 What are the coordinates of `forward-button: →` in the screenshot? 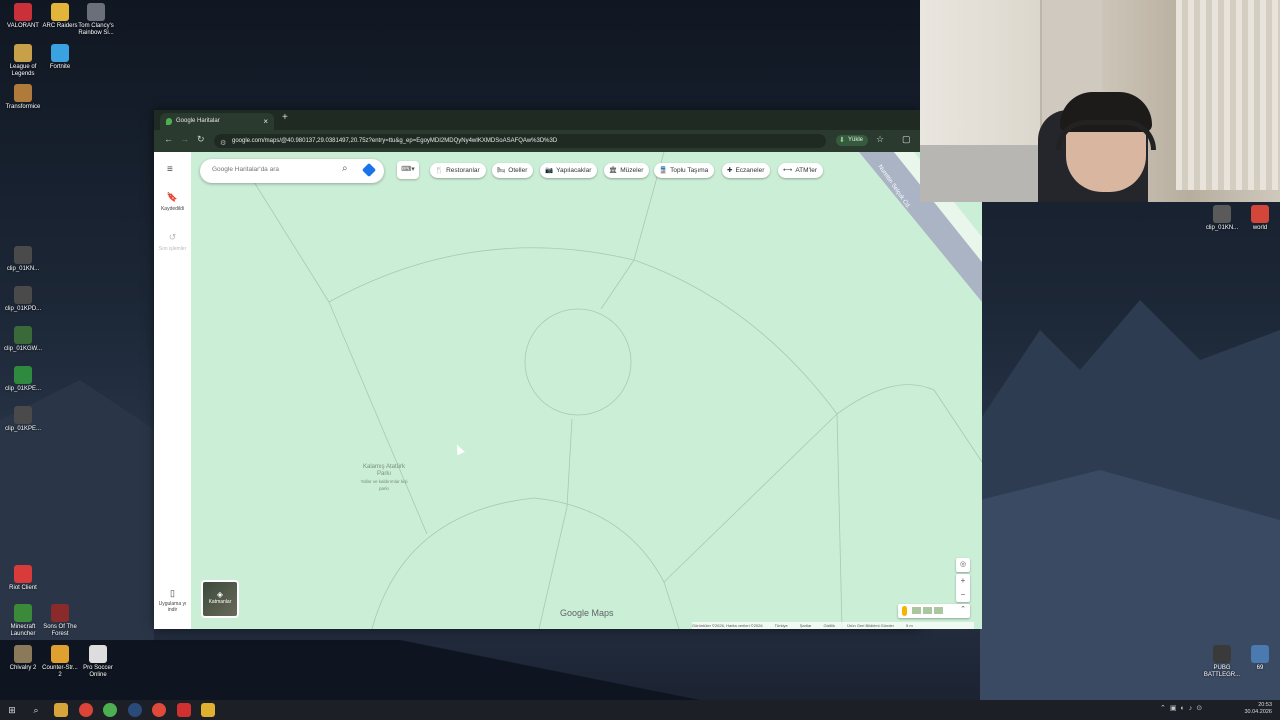 It's located at (184, 139).